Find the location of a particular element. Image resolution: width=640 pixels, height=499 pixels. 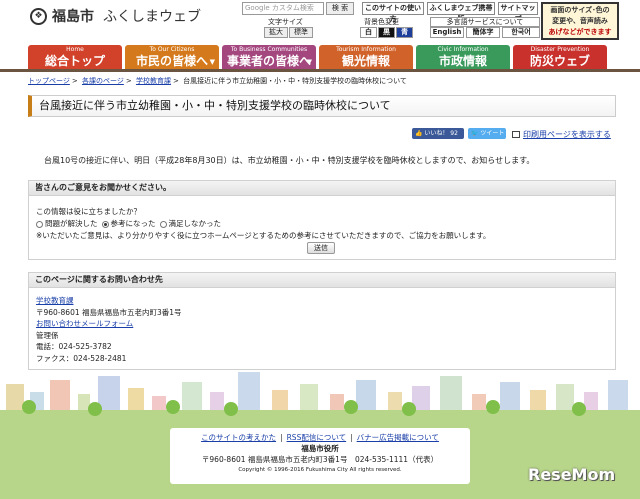

nav-en-label: To Business Communities is located at coordinates (269, 49).